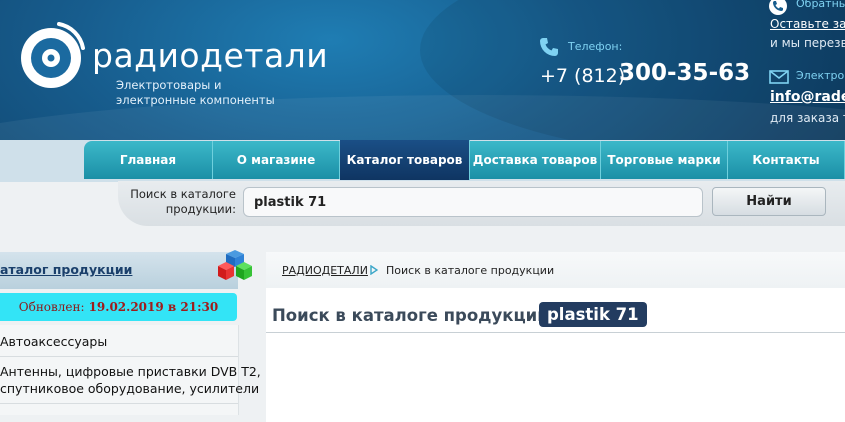 The height and width of the screenshot is (422, 845). Describe the element at coordinates (195, 100) in the screenshot. I see `logo-subtitle-line: электронные компоненты` at that location.